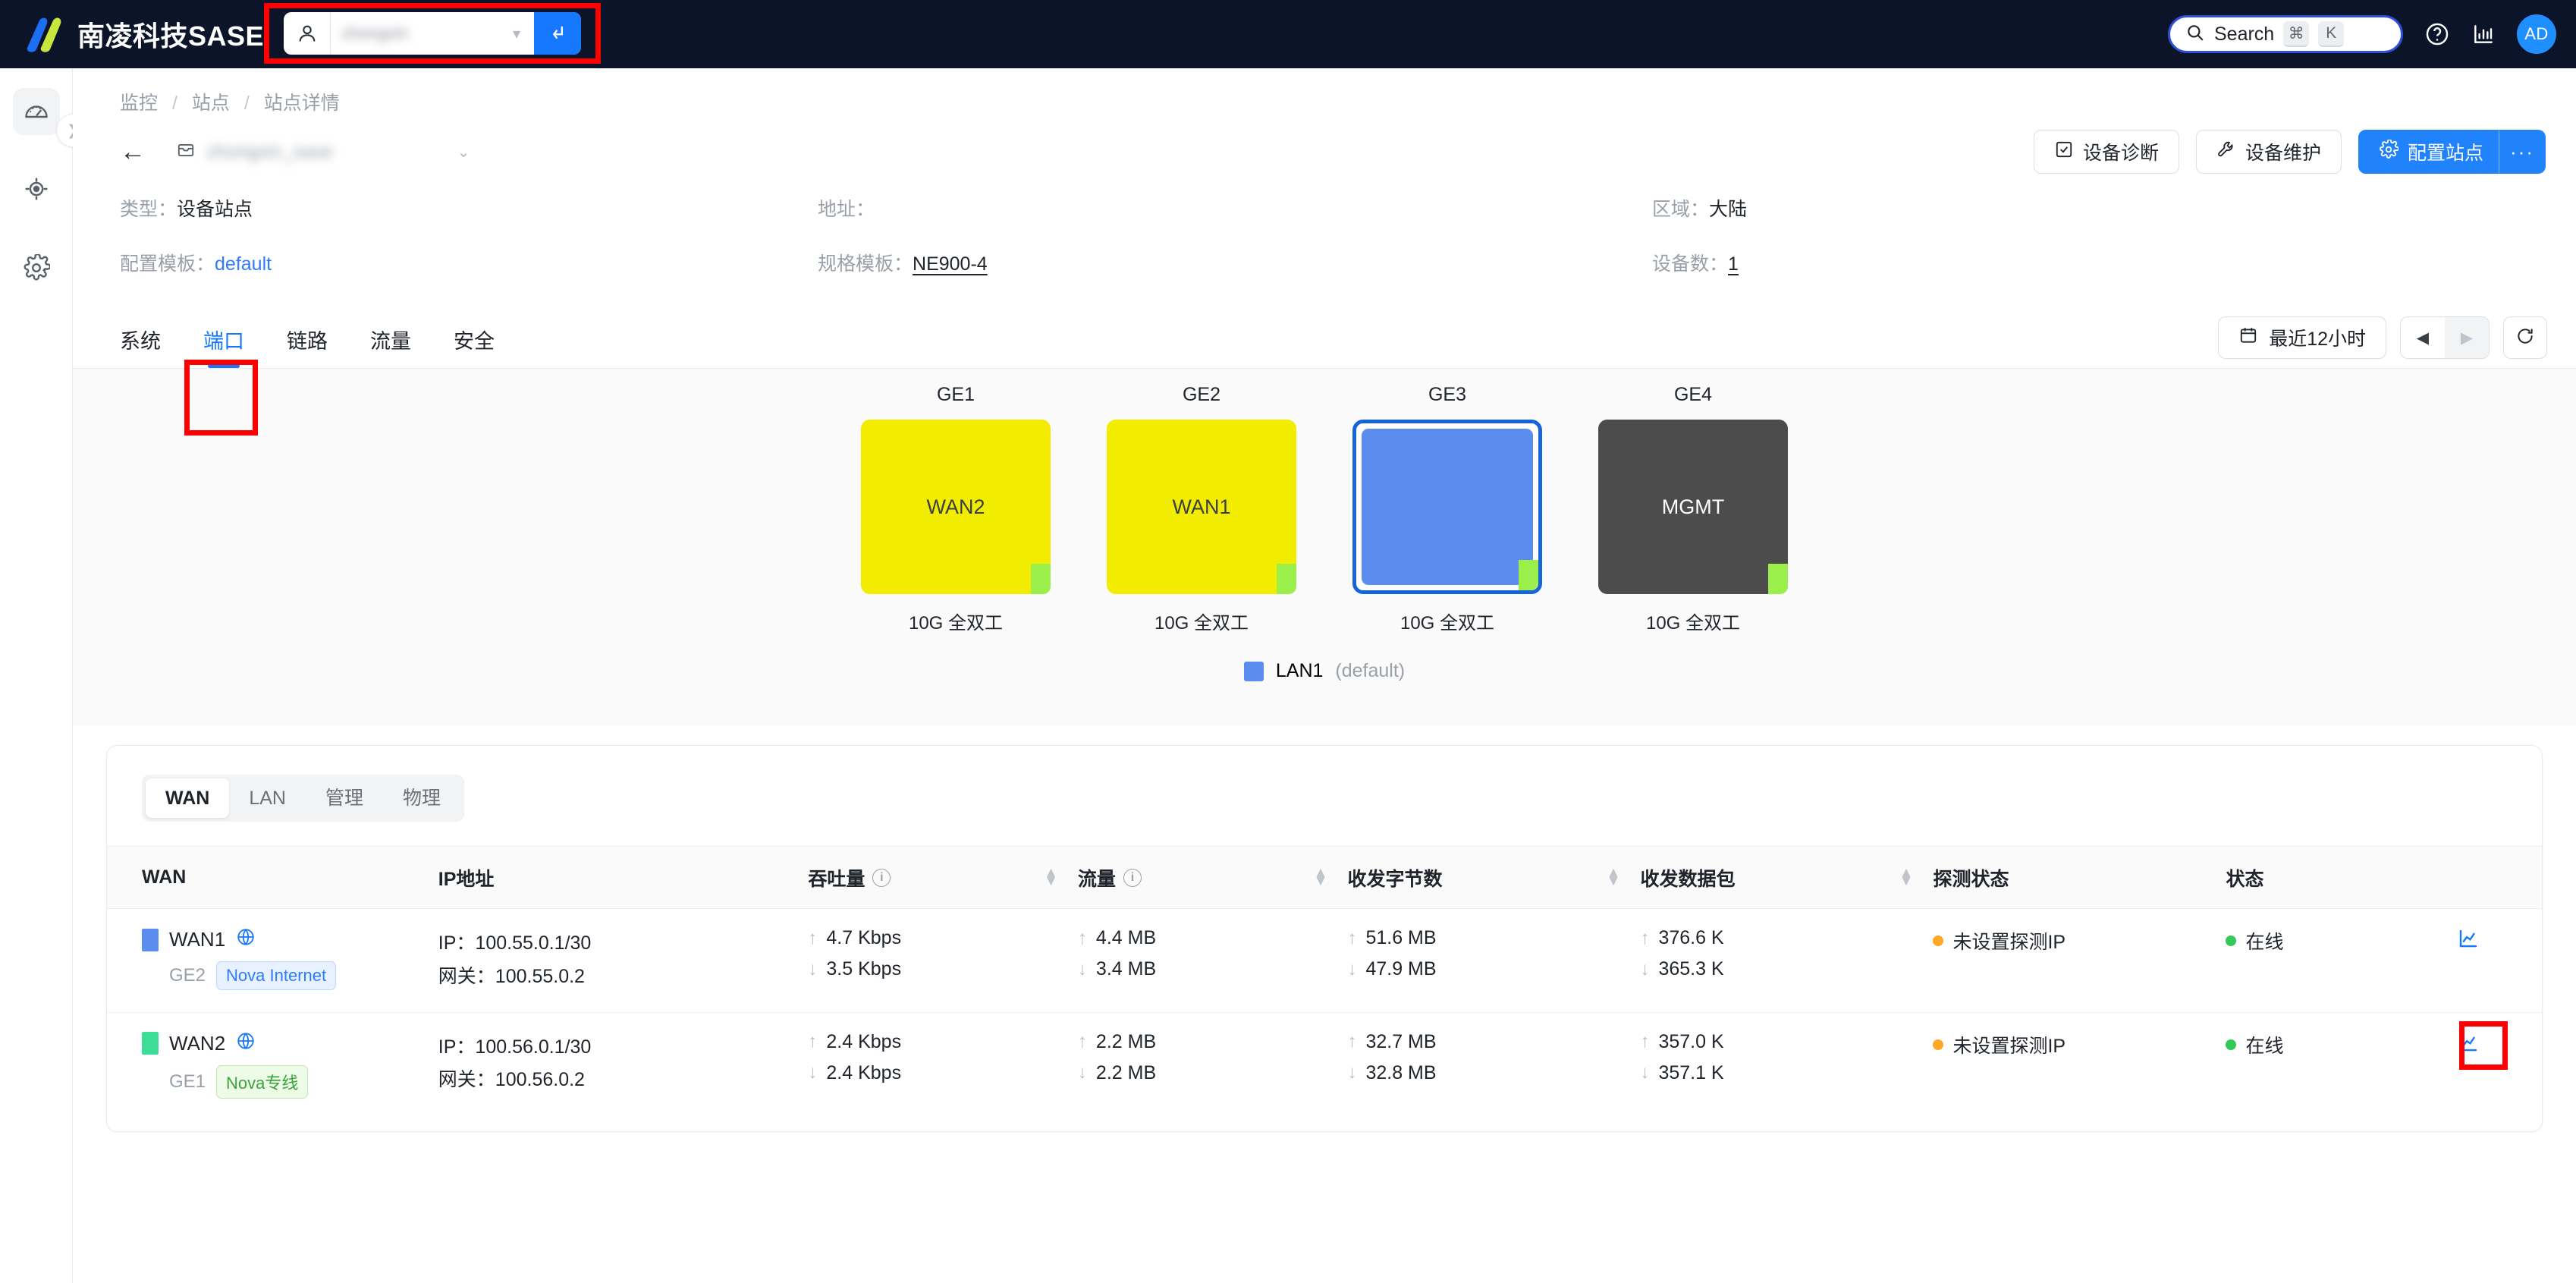 This screenshot has width=2576, height=1283. I want to click on meta-spec-template-value: NE900-4, so click(950, 264).